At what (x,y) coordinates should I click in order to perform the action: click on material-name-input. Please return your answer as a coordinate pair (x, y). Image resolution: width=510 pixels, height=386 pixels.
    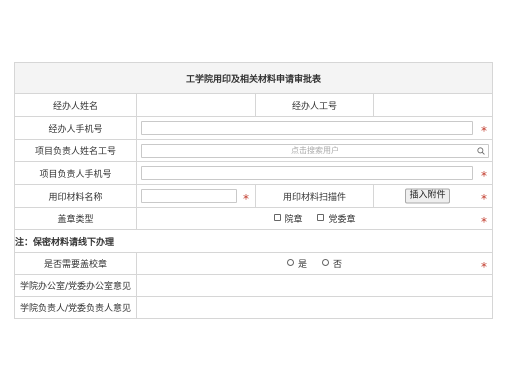
    Looking at the image, I should click on (189, 196).